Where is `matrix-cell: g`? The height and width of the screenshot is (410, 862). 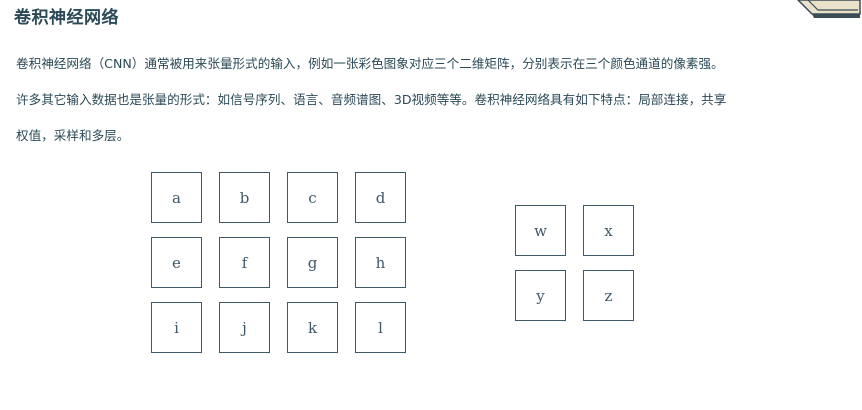 matrix-cell: g is located at coordinates (312, 262).